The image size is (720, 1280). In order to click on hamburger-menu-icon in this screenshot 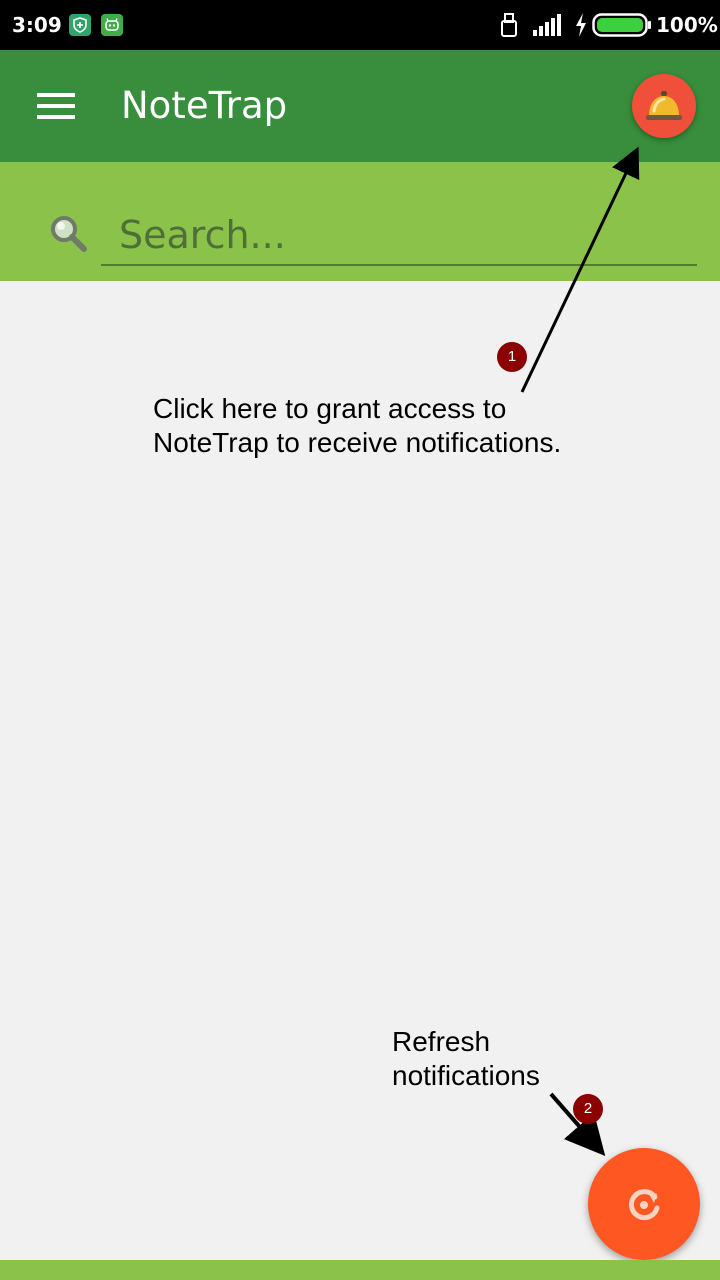, I will do `click(56, 106)`.